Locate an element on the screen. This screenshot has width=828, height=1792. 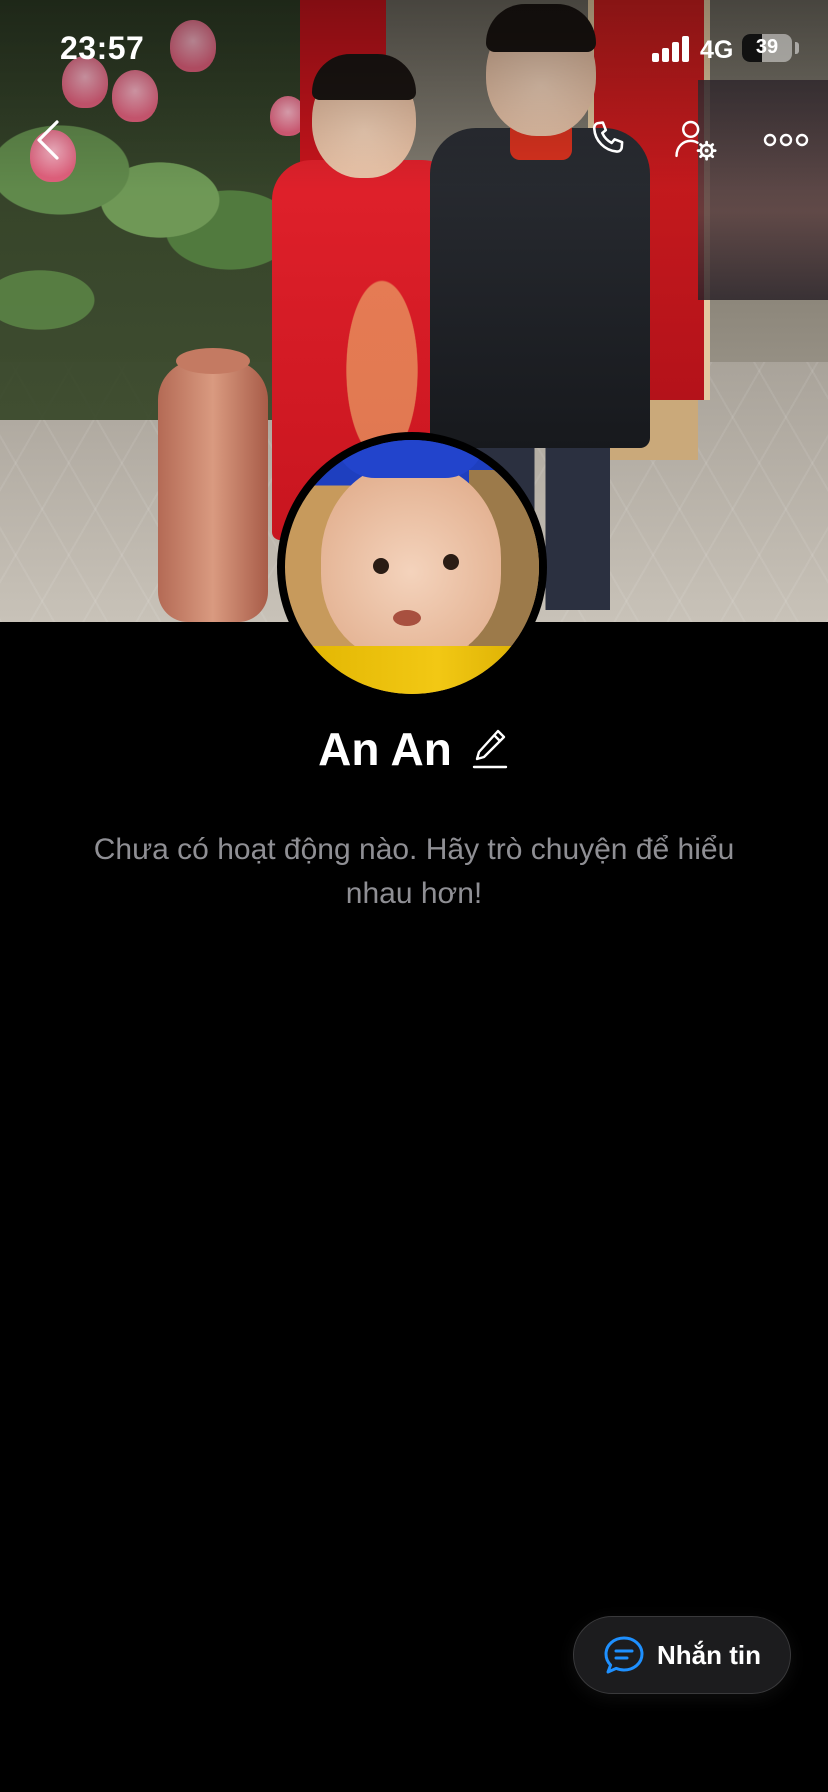
back-button is located at coordinates (48, 140).